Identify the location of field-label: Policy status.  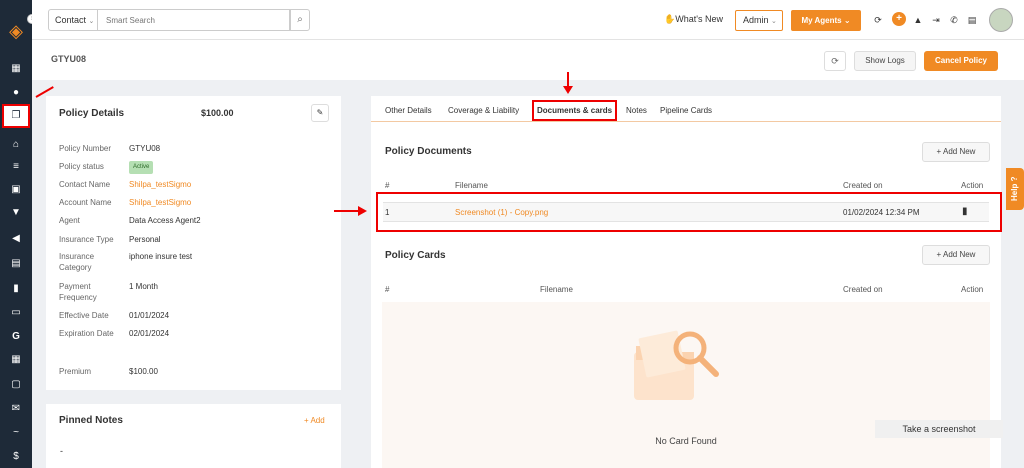
(81, 166).